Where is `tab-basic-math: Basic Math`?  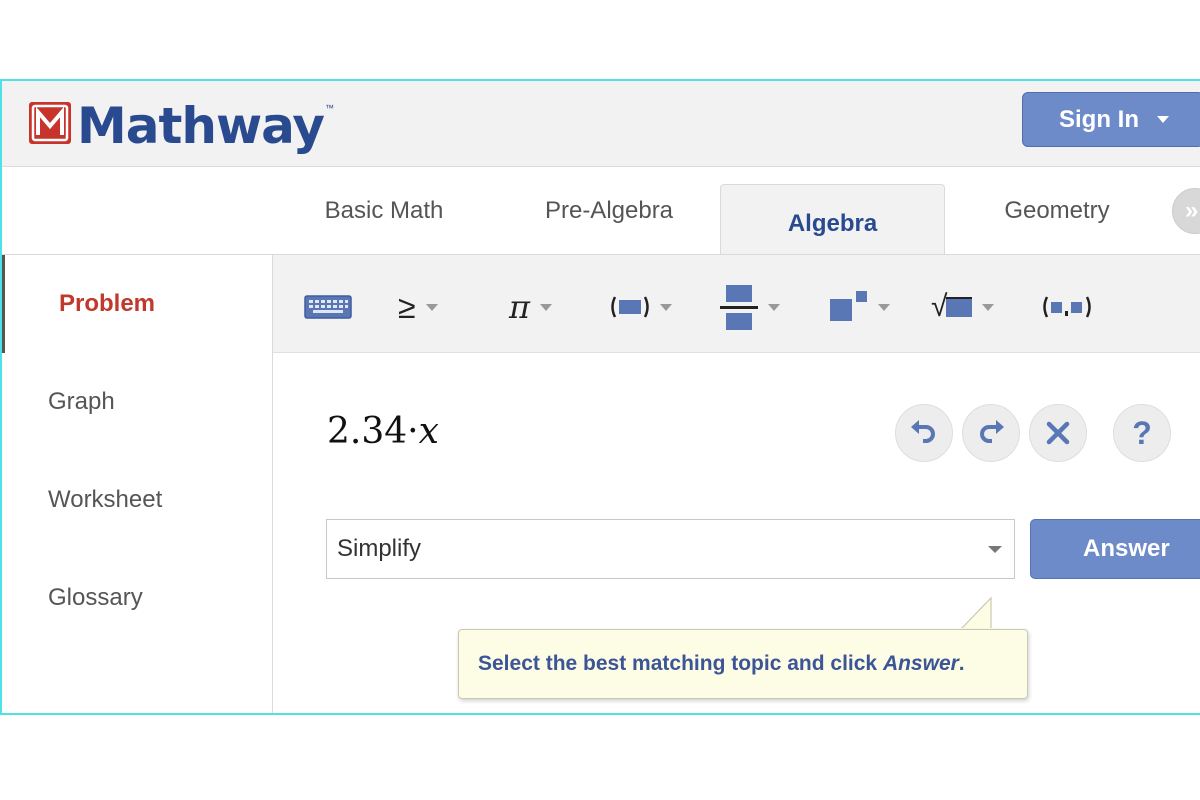
tab-basic-math: Basic Math is located at coordinates (384, 211).